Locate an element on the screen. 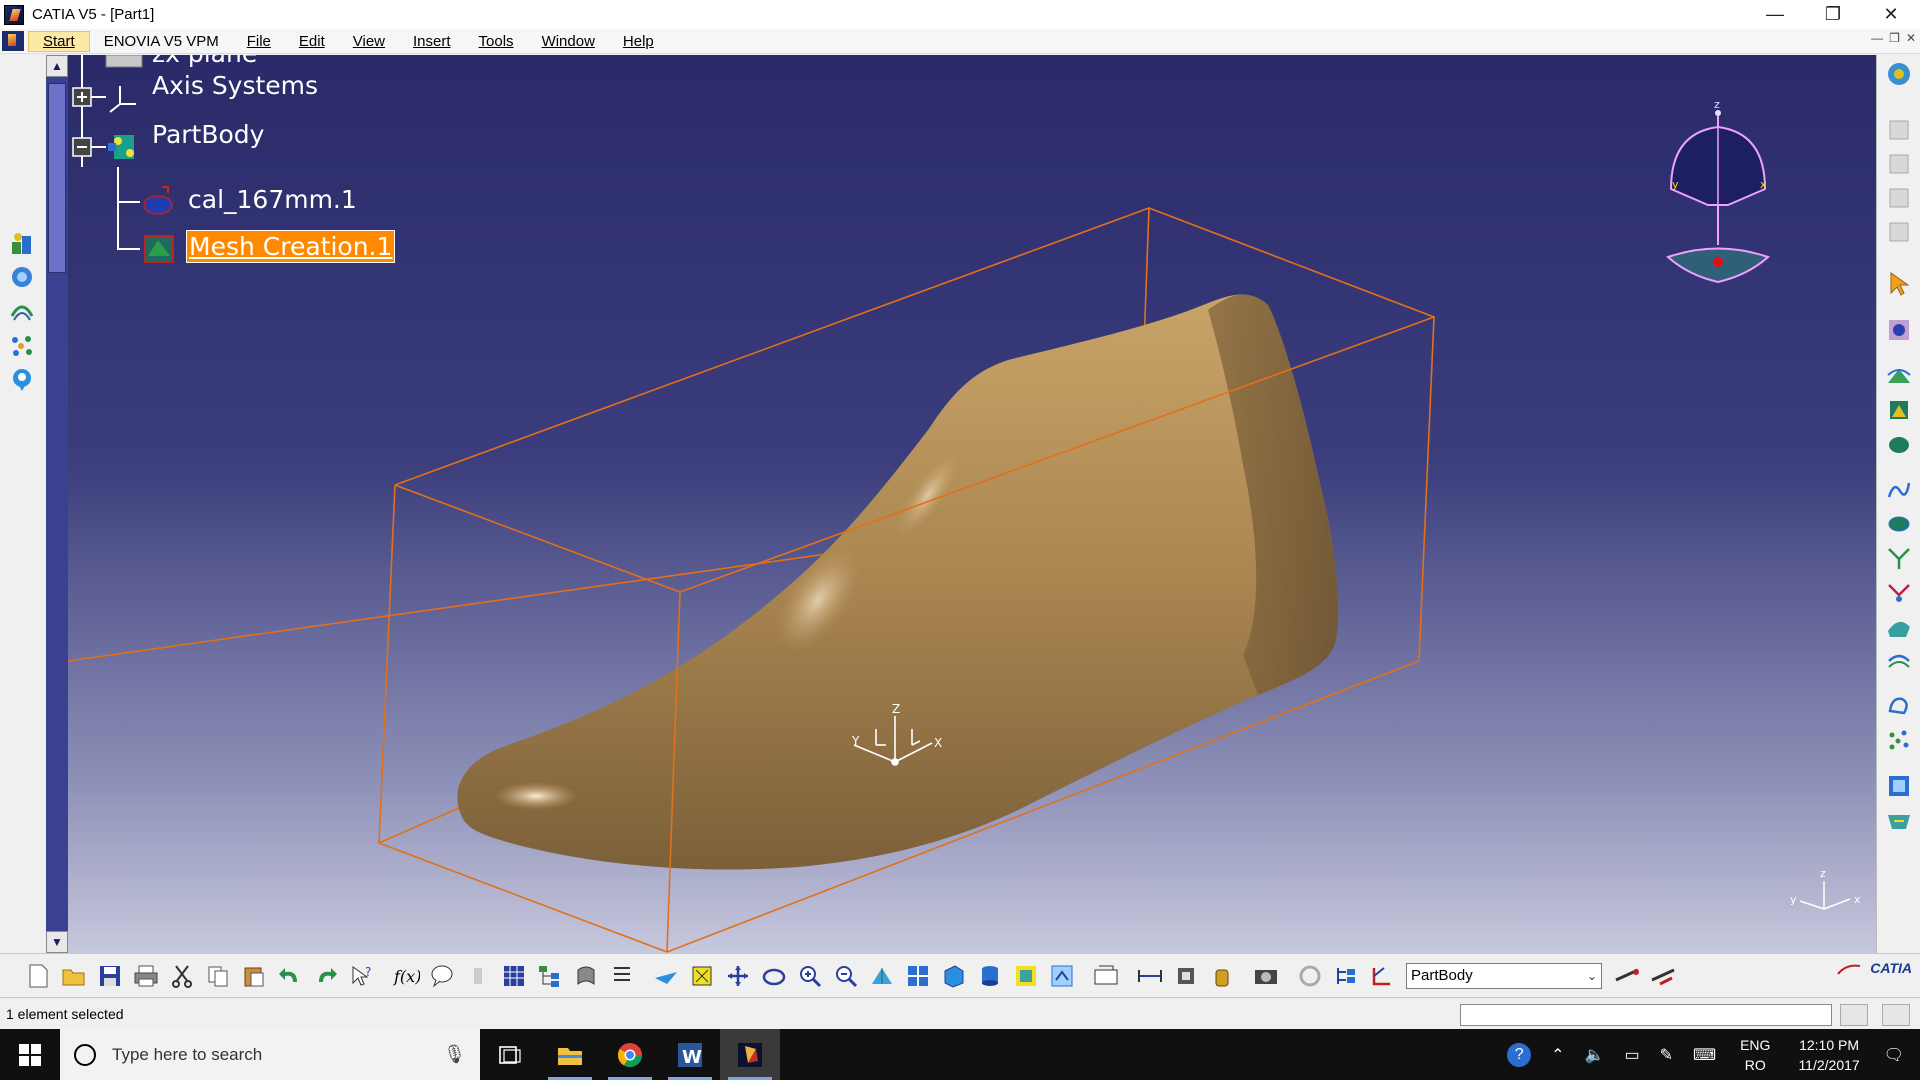 The height and width of the screenshot is (1080, 1920). menu-edit: Edit is located at coordinates (312, 41).